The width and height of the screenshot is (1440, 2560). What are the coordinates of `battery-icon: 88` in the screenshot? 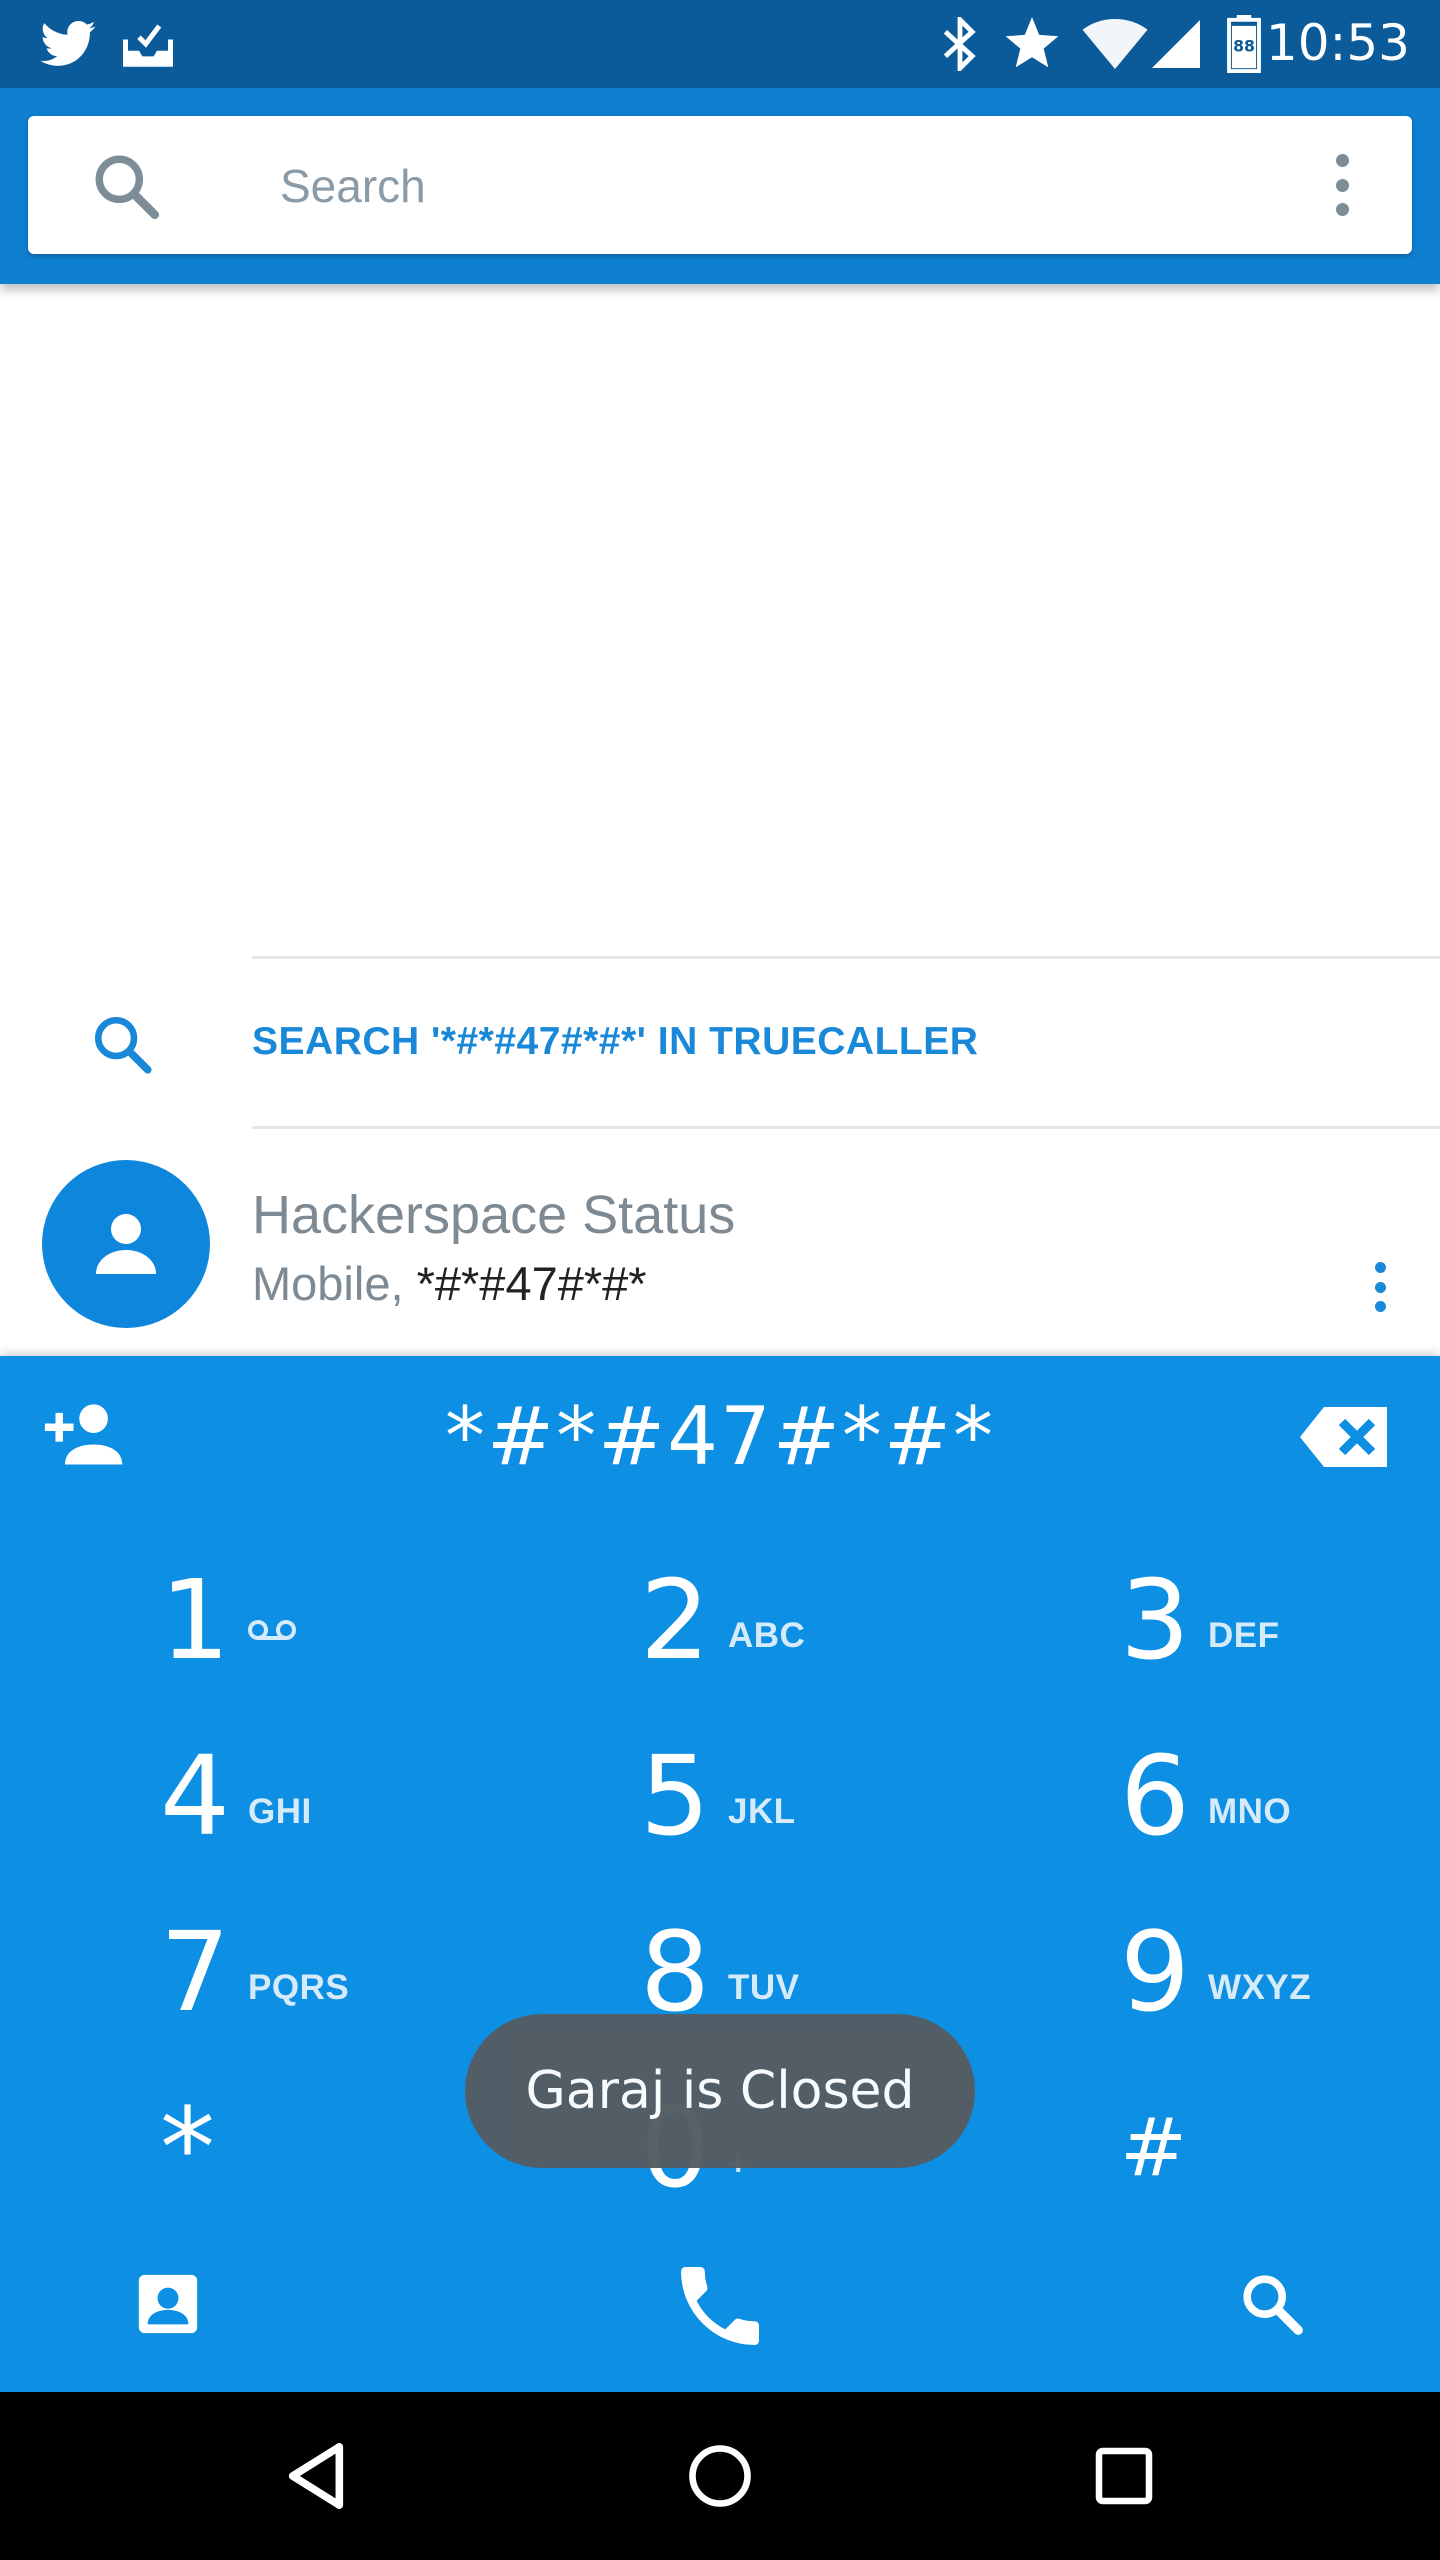 It's located at (1244, 44).